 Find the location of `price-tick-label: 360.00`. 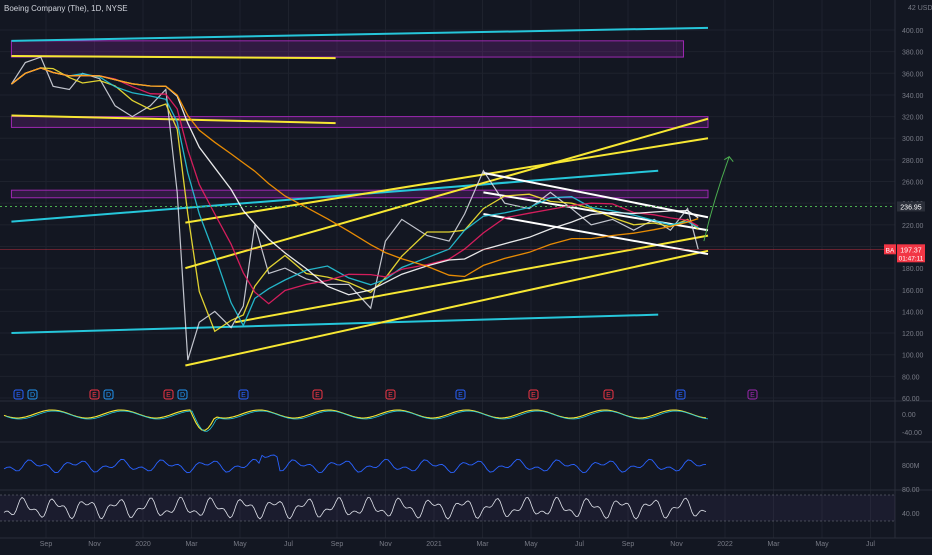

price-tick-label: 360.00 is located at coordinates (913, 74).